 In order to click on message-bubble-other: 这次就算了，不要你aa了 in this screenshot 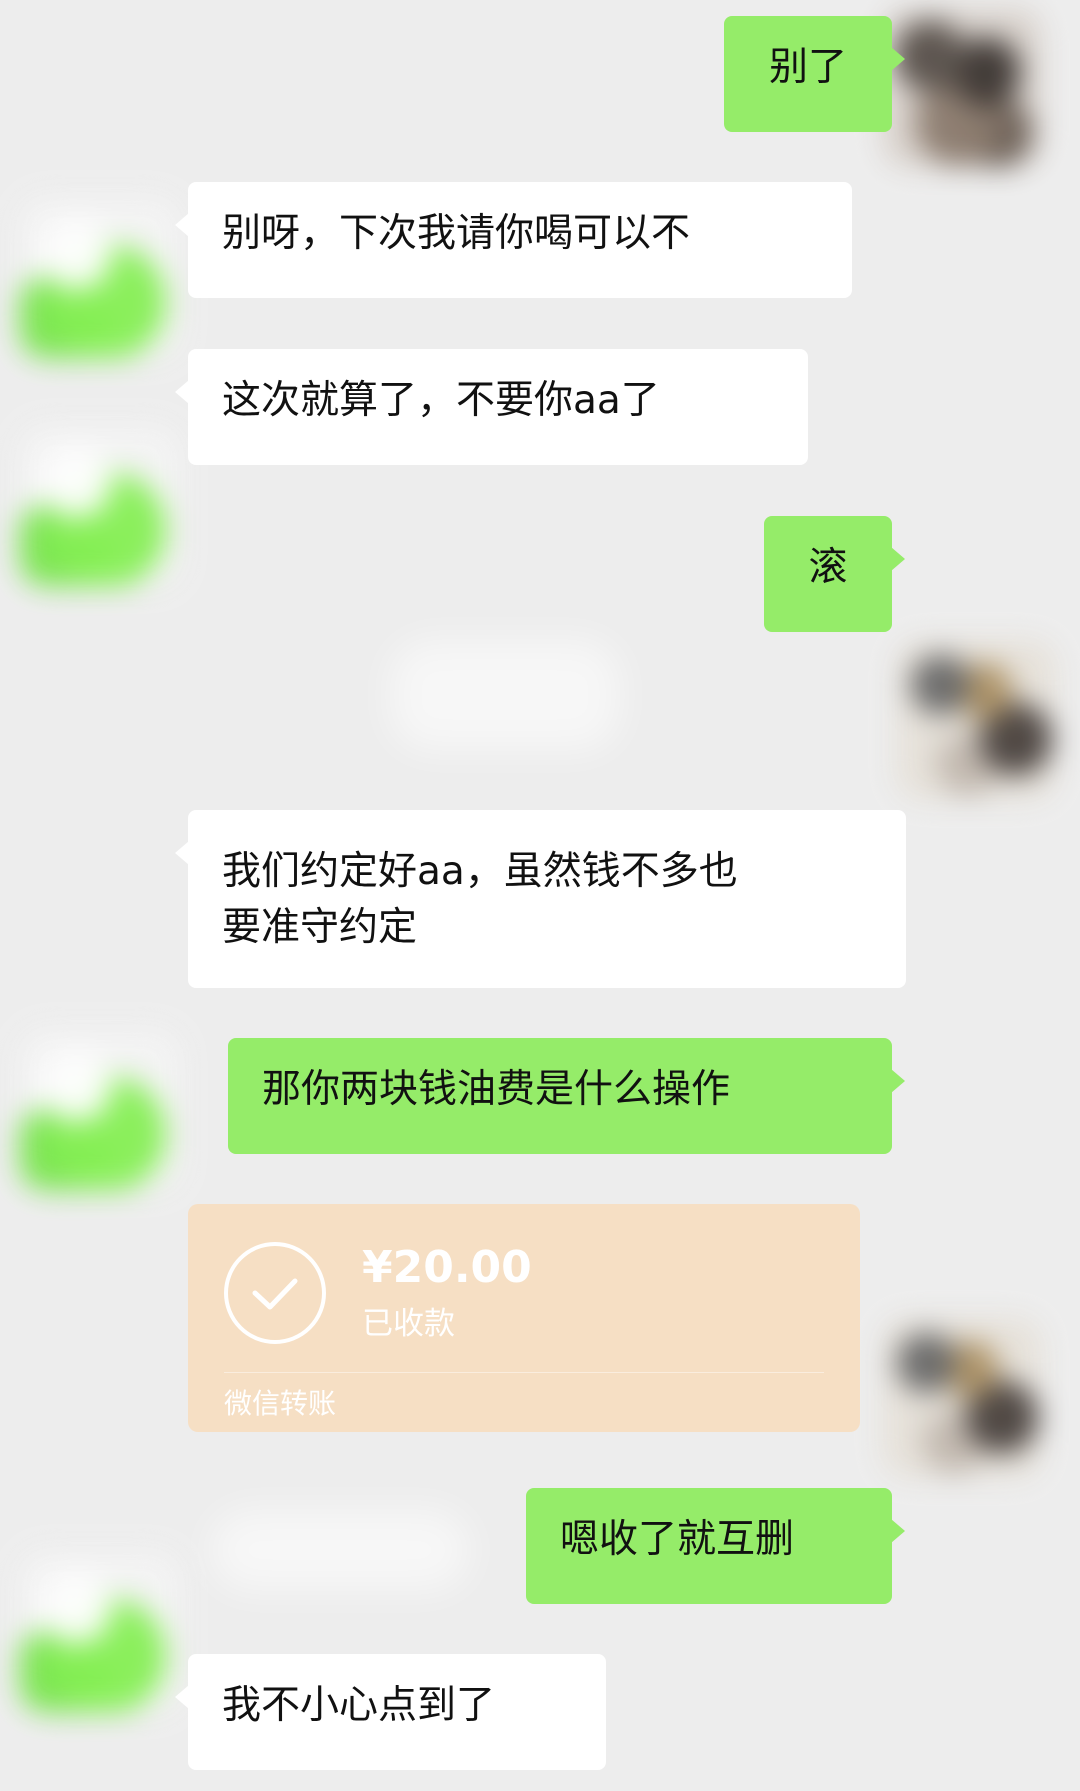, I will do `click(491, 407)`.